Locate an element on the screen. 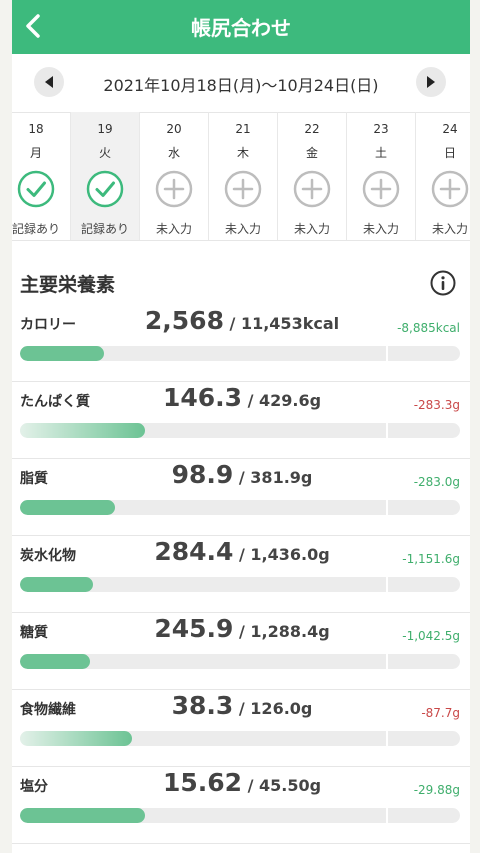 The height and width of the screenshot is (853, 480). day-weekday: 火 is located at coordinates (104, 153).